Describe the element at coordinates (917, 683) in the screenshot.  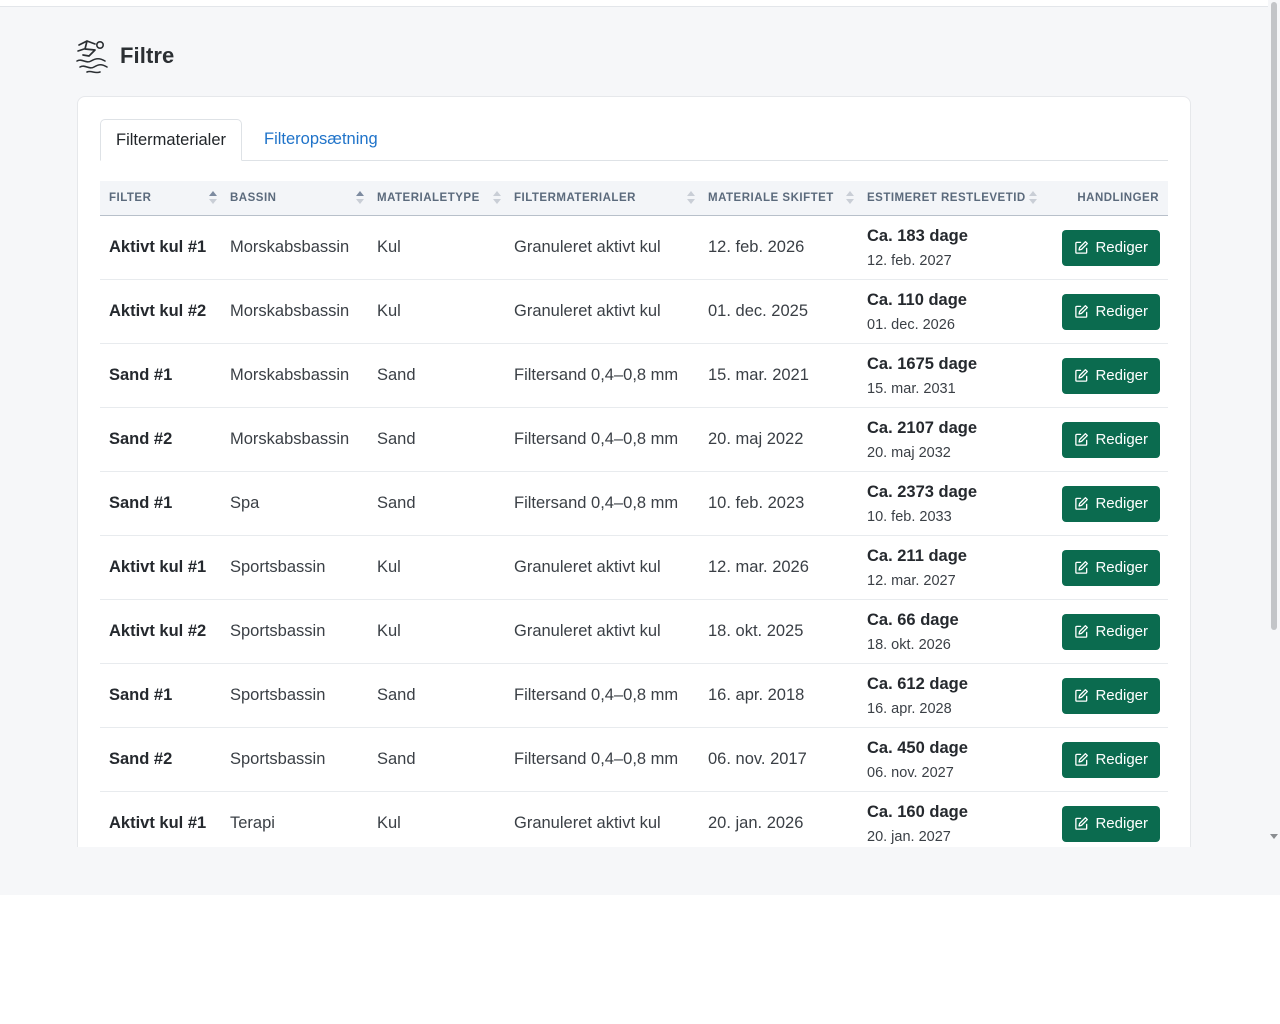
I see `rest-days: Ca. 612 dage` at that location.